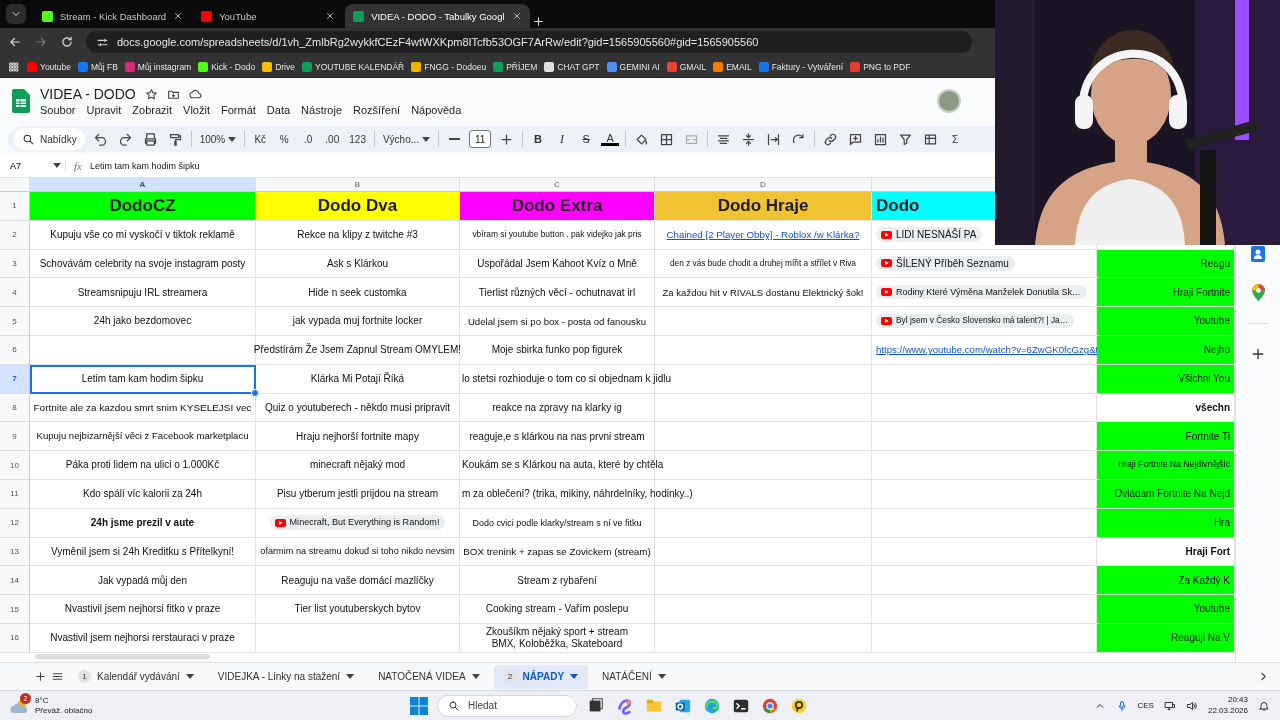  Describe the element at coordinates (1191, 705) in the screenshot. I see `volume-icon` at that location.